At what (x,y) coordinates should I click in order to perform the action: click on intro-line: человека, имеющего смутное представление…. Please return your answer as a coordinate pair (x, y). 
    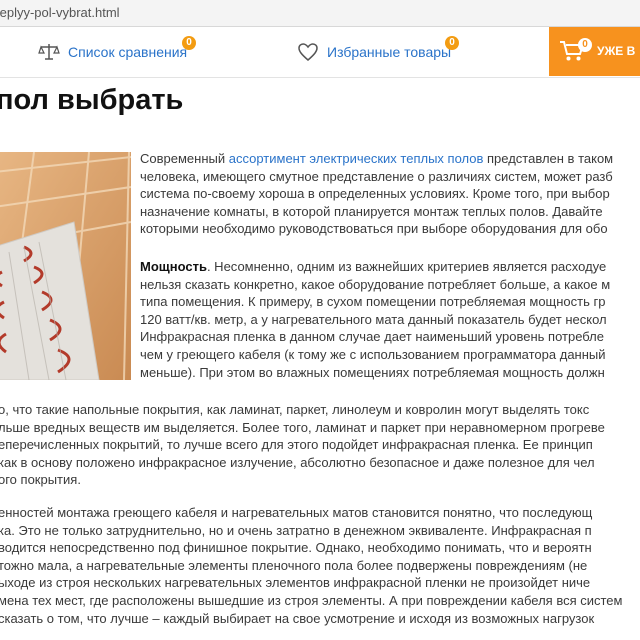
    Looking at the image, I should click on (376, 176).